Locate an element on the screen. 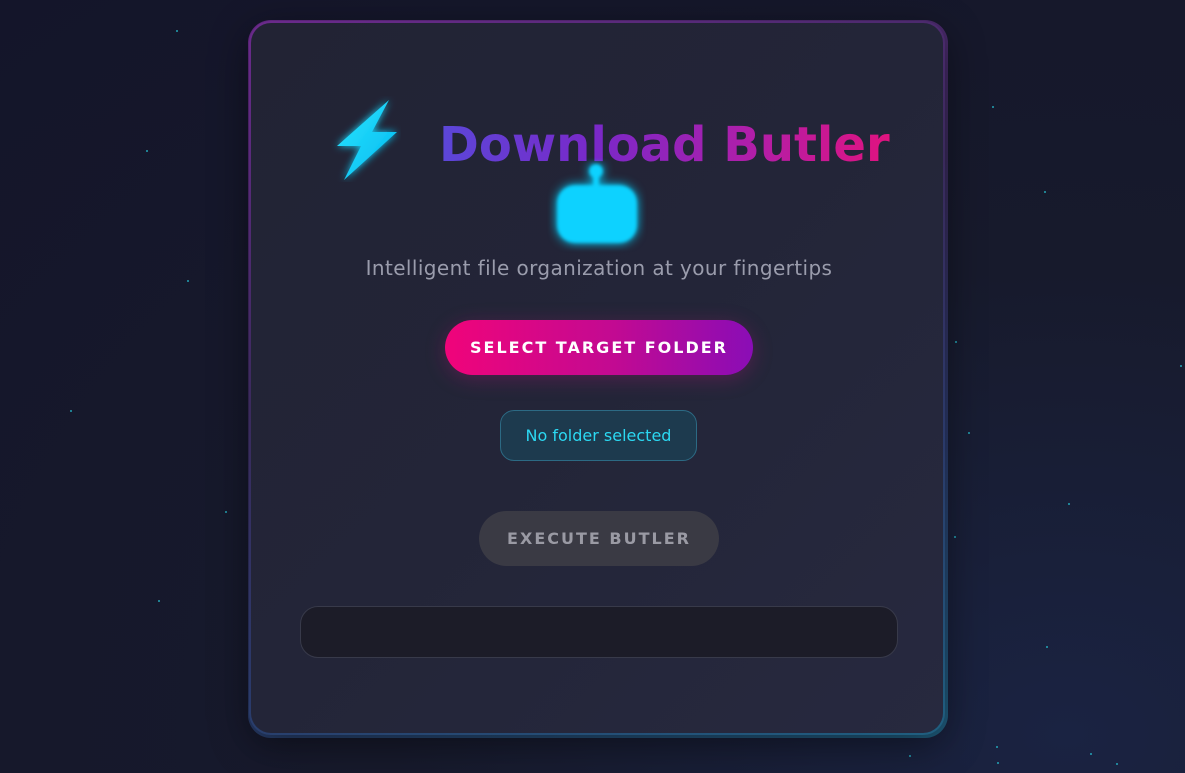 The image size is (1185, 773). select-target-folder-button: SELECT TARGET FOLDER is located at coordinates (599, 347).